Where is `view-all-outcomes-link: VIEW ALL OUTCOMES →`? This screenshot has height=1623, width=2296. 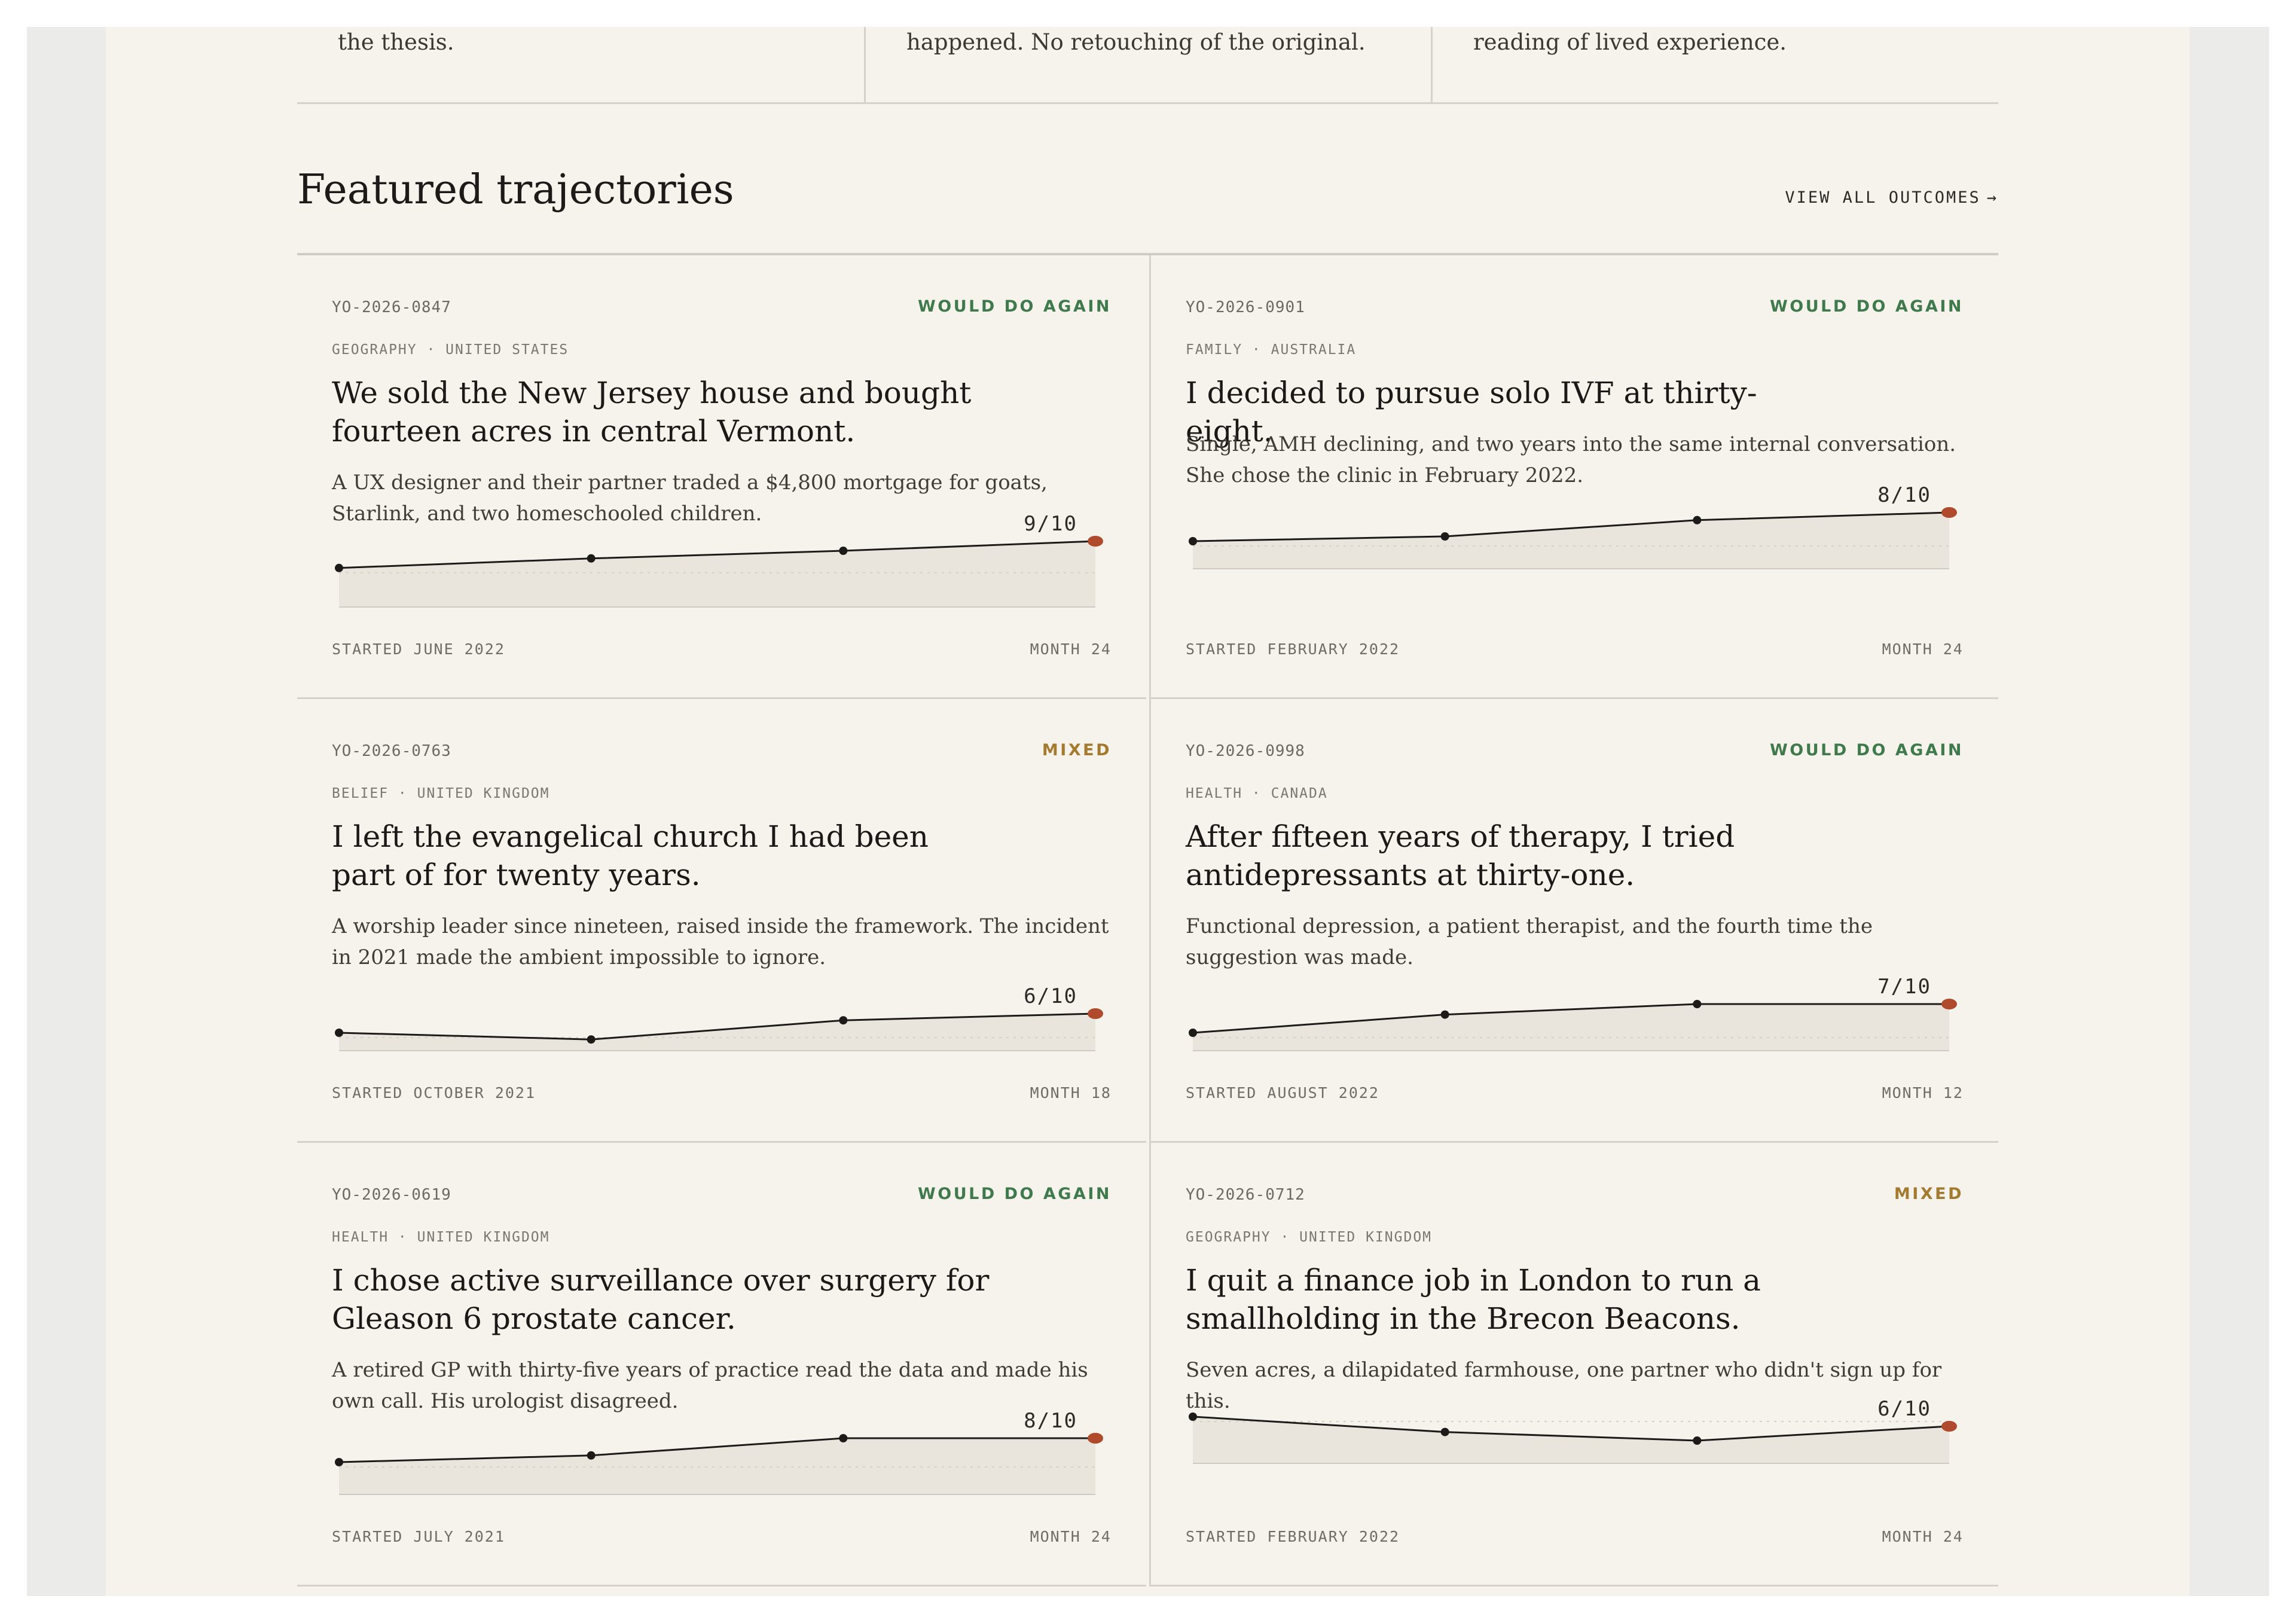
view-all-outcomes-link: VIEW ALL OUTCOMES → is located at coordinates (1891, 197).